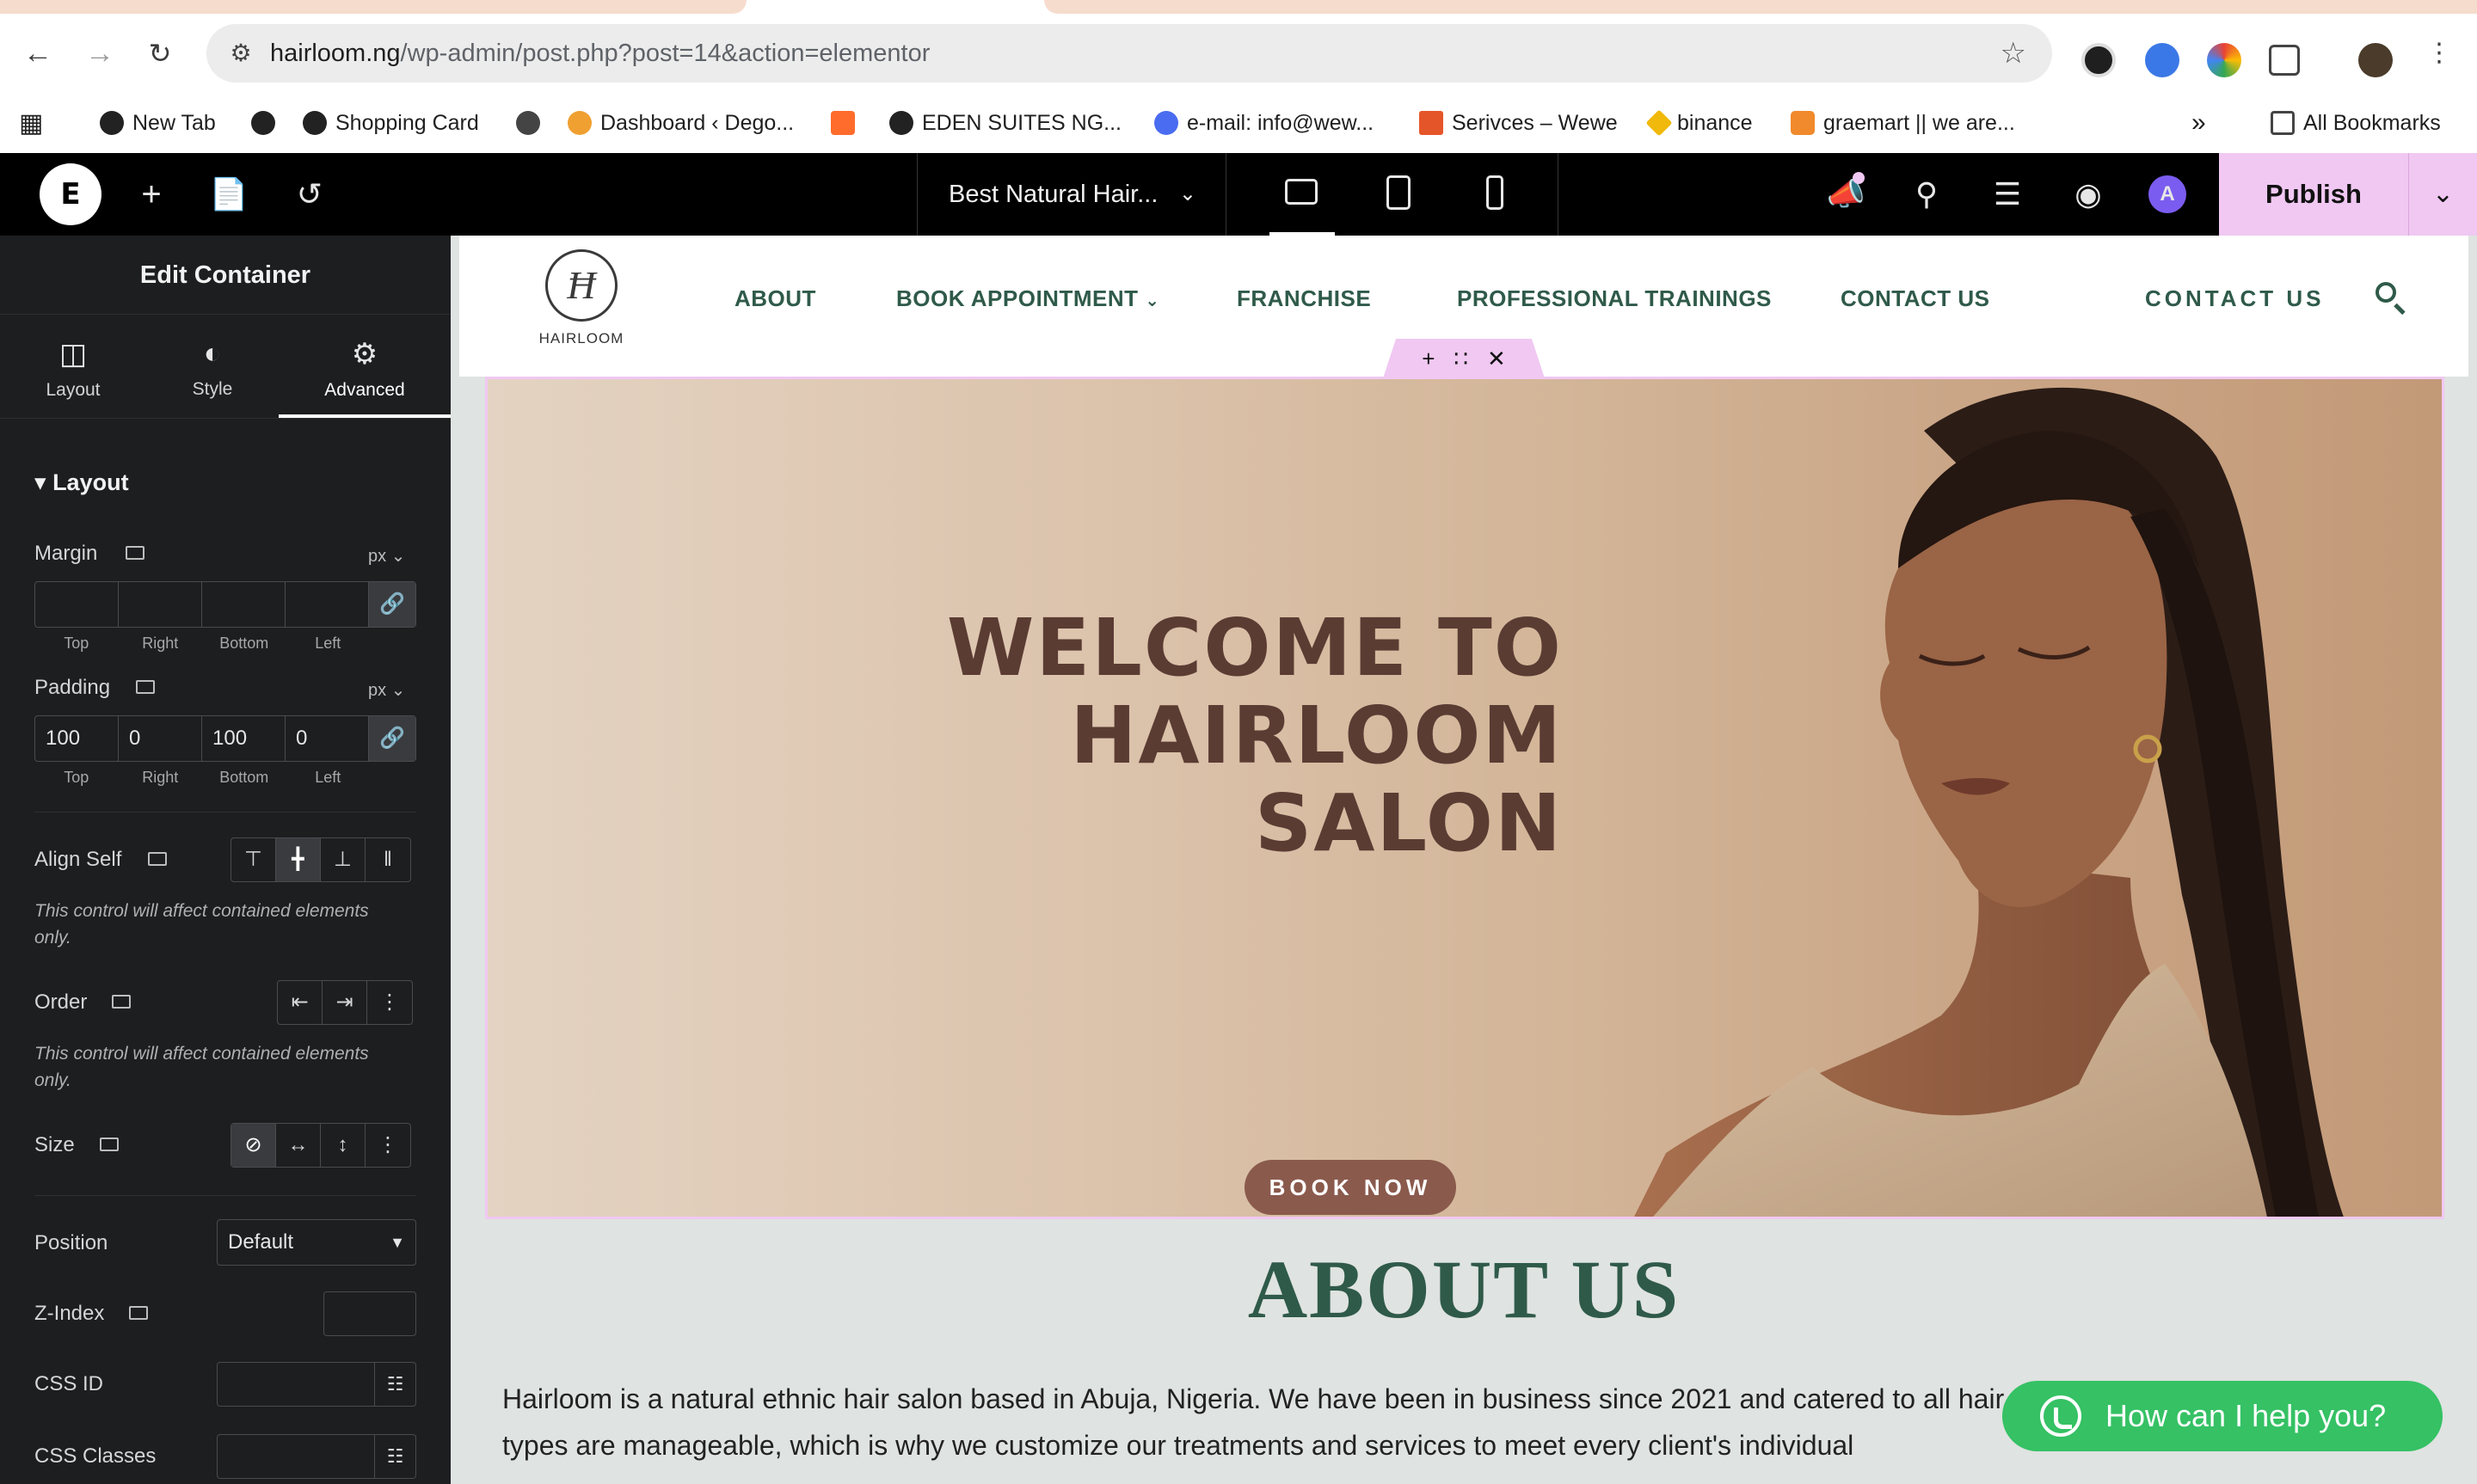 This screenshot has width=2477, height=1484. What do you see at coordinates (301, 1002) in the screenshot?
I see `order-first-icon: ⇤` at bounding box center [301, 1002].